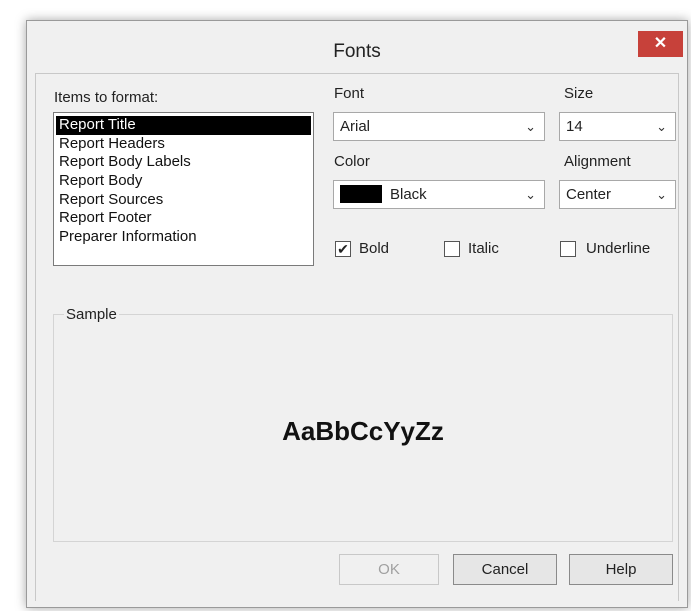 This screenshot has width=691, height=611. What do you see at coordinates (505, 569) in the screenshot?
I see `cancel-button: Cancel` at bounding box center [505, 569].